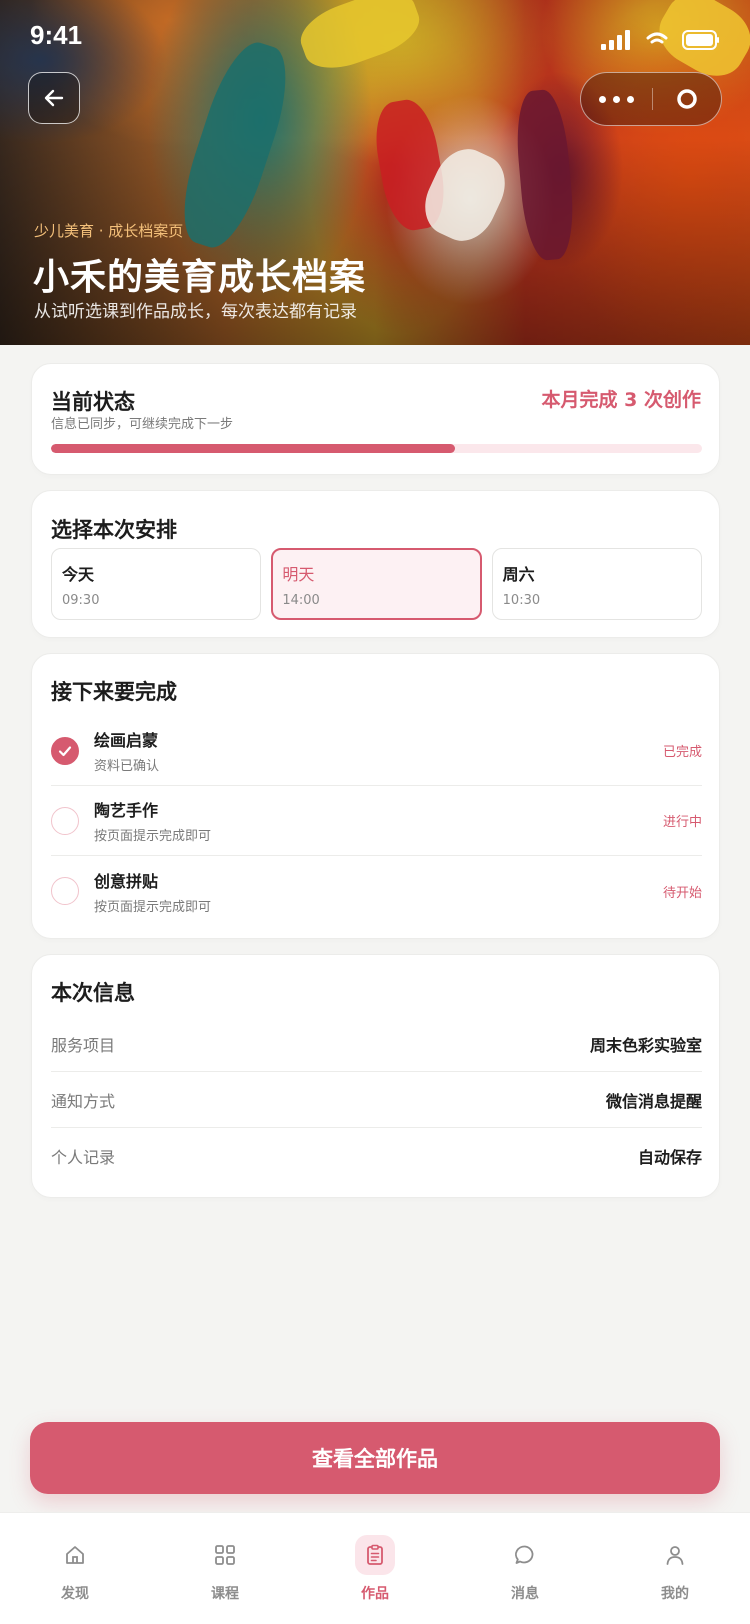 Image resolution: width=750 pixels, height=1624 pixels. I want to click on chat-bubble-icon, so click(525, 1555).